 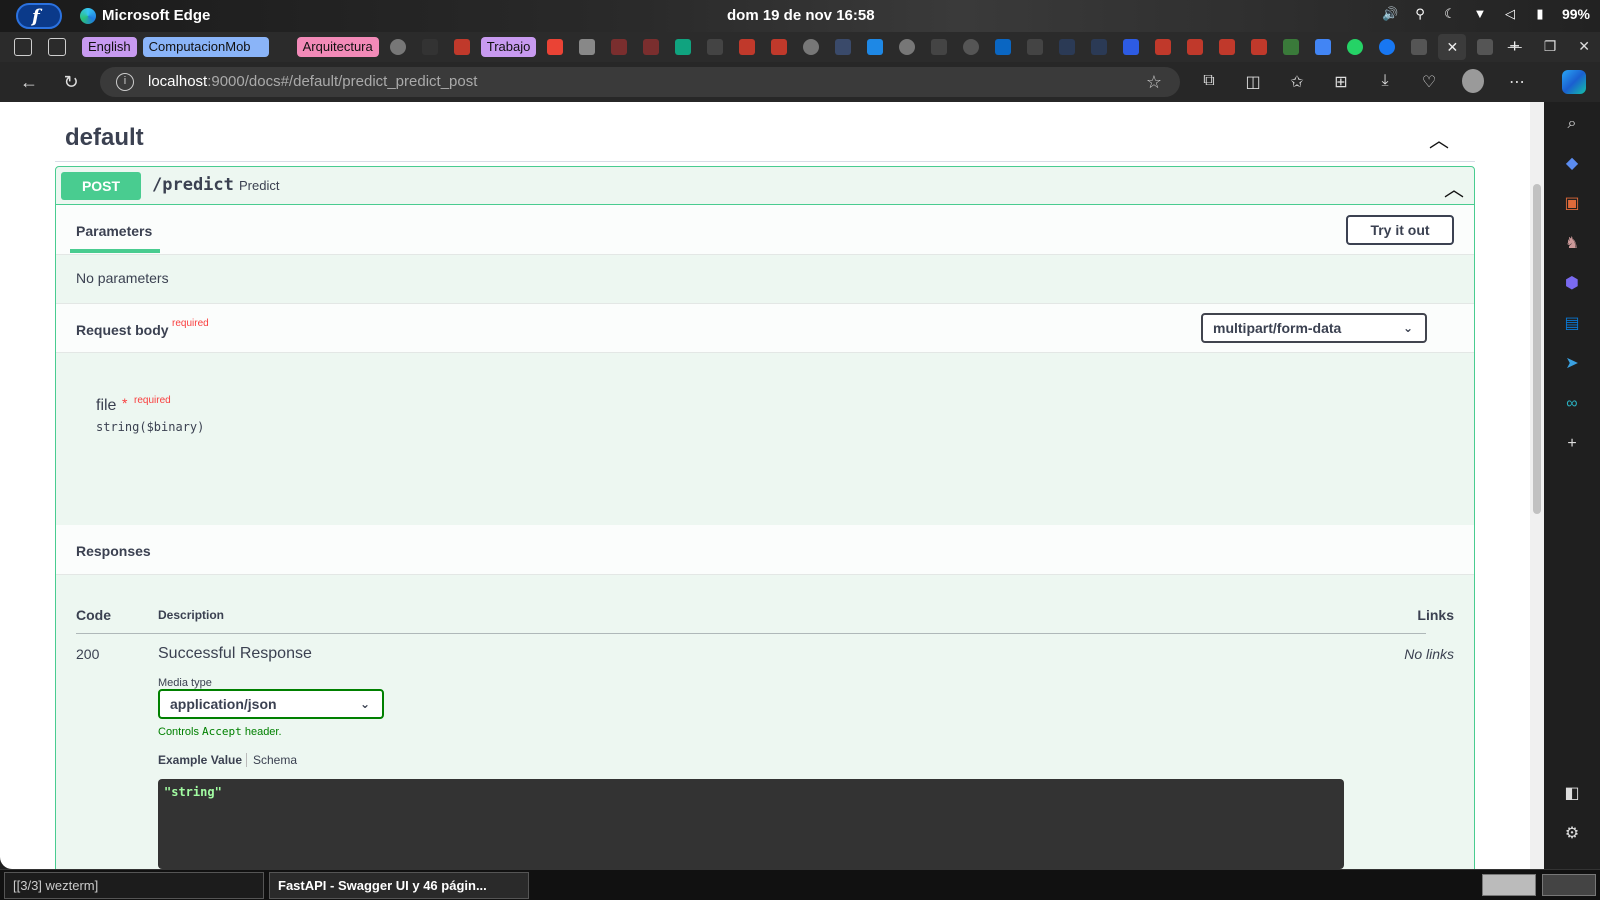 I want to click on profile-avatar, so click(x=1473, y=83).